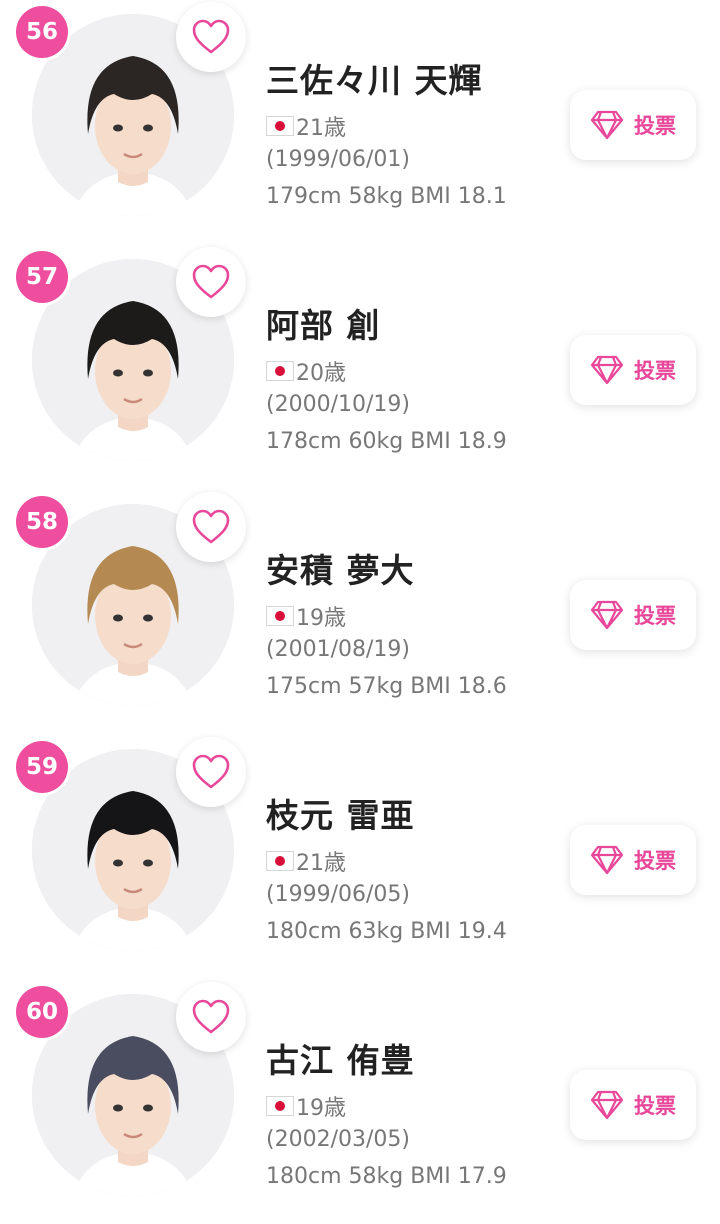  I want to click on trainee-birthdate: (2002/03/05), so click(338, 1139).